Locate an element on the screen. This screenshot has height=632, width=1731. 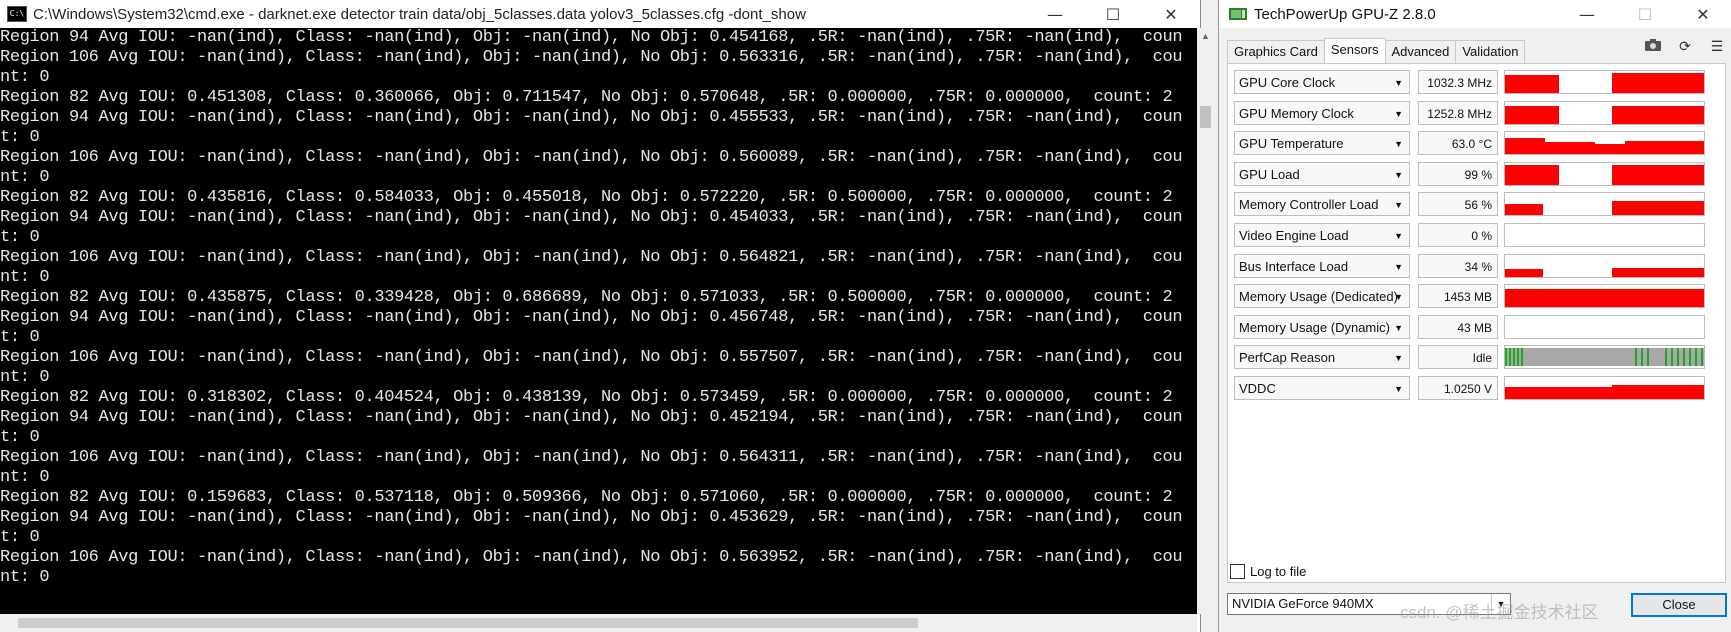
sensor-name-dropdown: GPU Load ▼ is located at coordinates (1322, 173).